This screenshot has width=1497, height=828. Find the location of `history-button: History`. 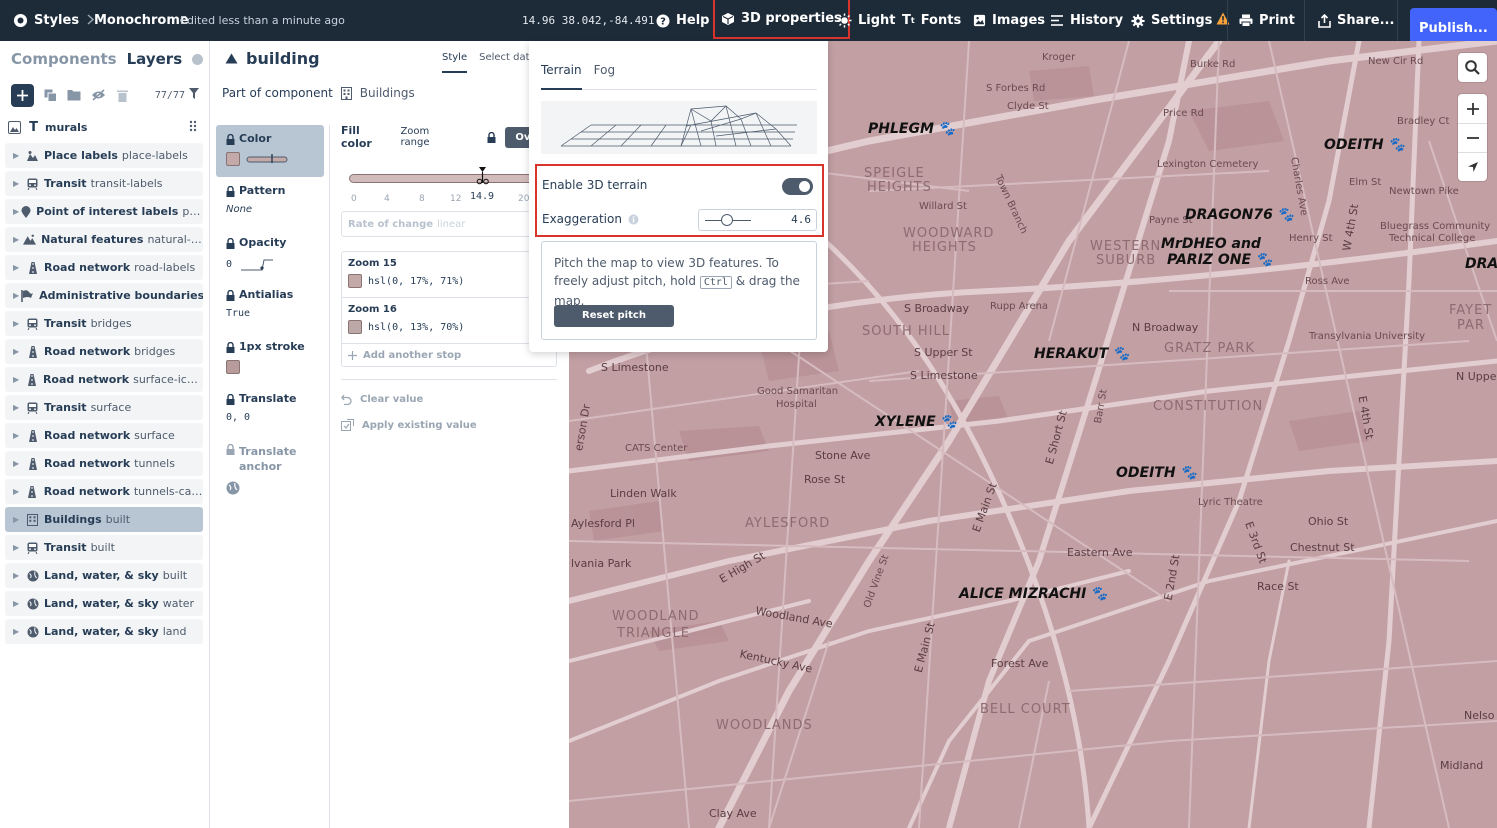

history-button: History is located at coordinates (1086, 20).